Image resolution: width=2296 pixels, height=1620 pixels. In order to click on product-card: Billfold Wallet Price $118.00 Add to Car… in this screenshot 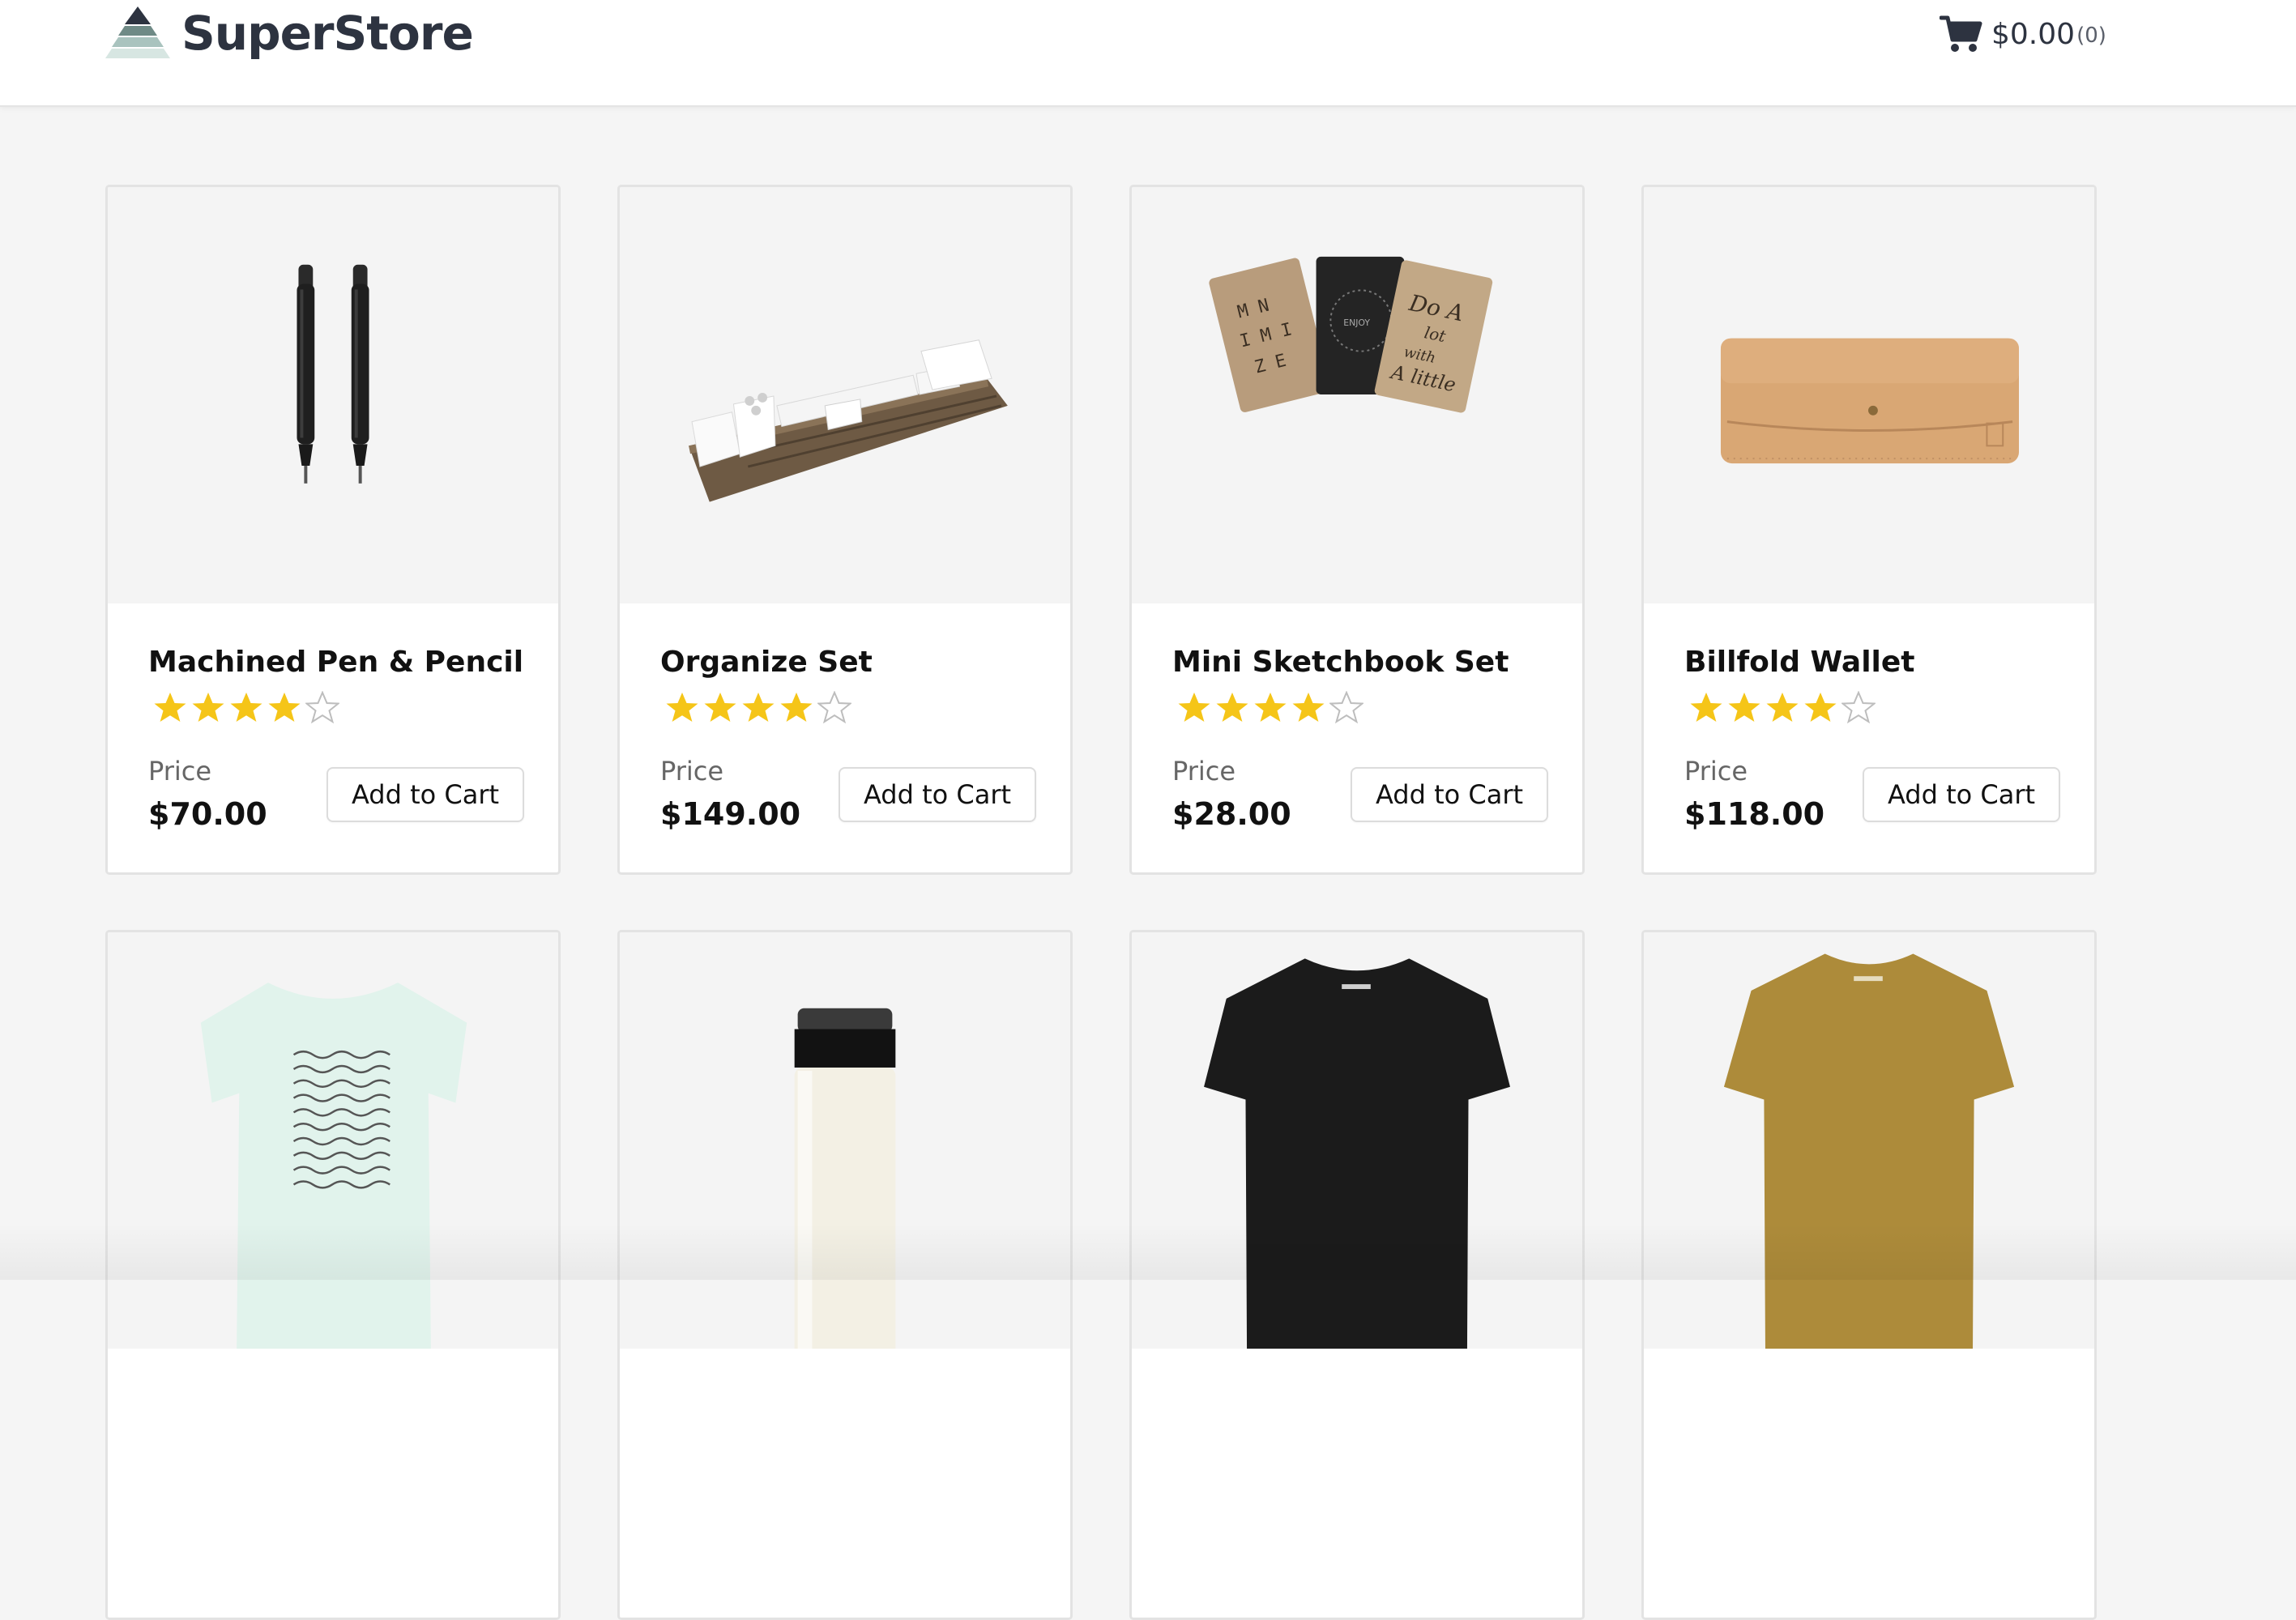, I will do `click(1869, 530)`.